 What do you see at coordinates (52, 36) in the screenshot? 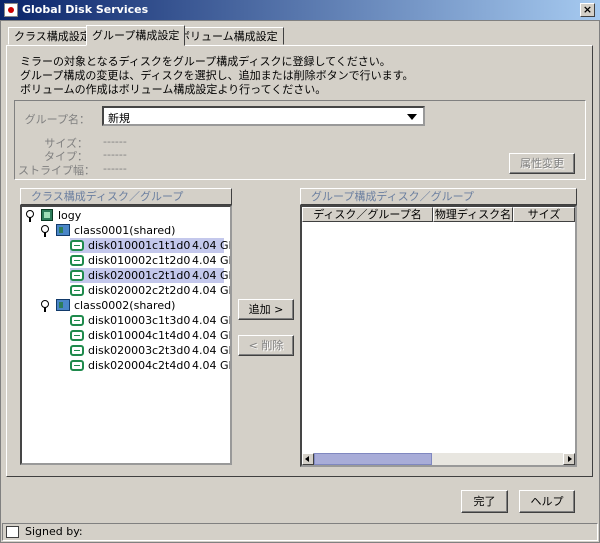
I see `tab-class-config: クラス構成設定` at bounding box center [52, 36].